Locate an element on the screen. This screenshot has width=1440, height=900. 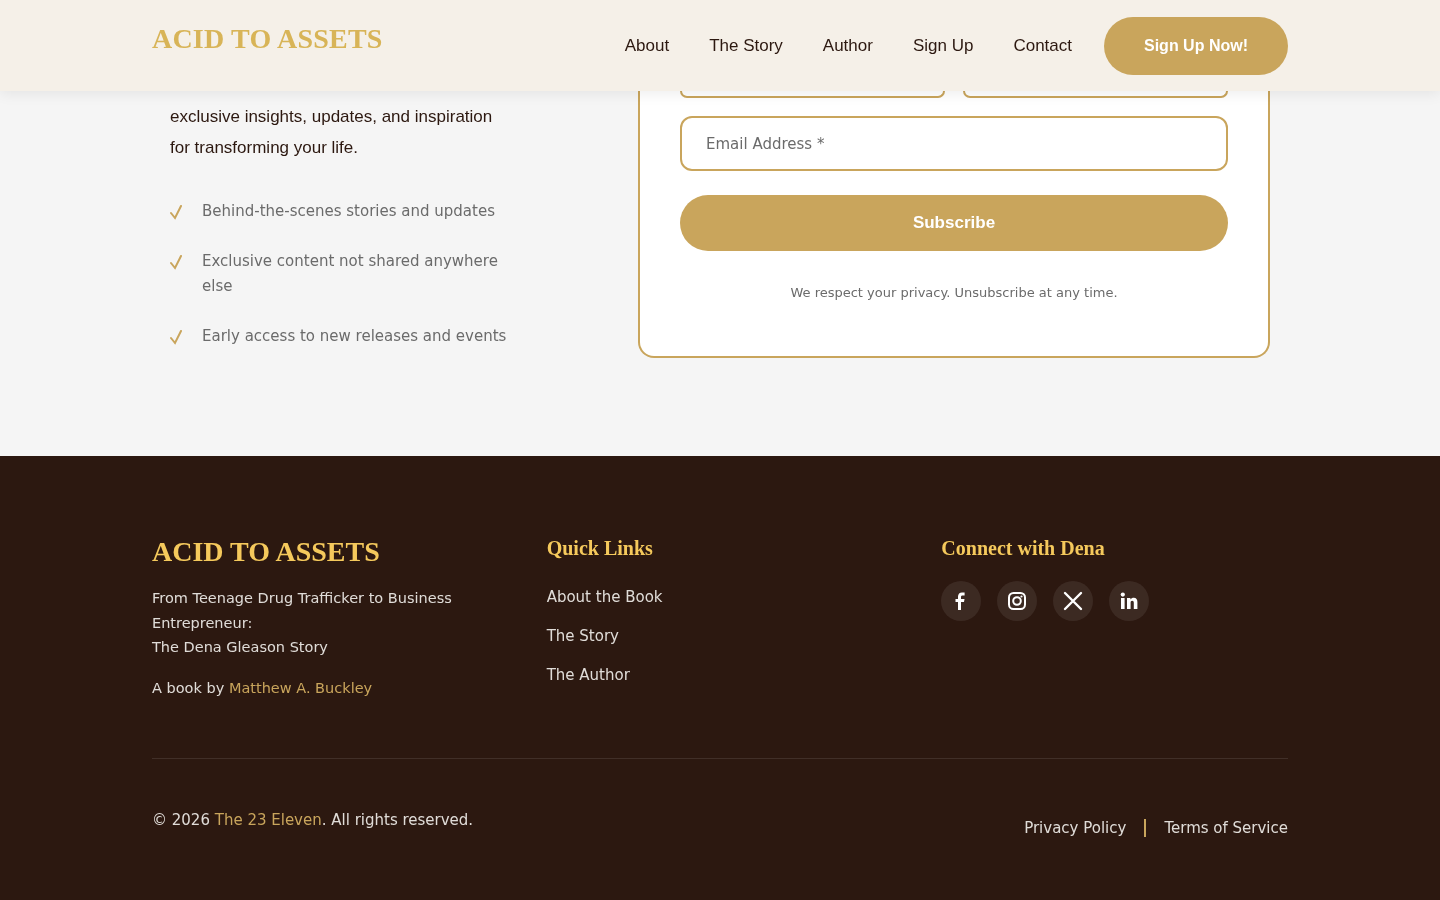
nav-link: Sign Up is located at coordinates (943, 45).